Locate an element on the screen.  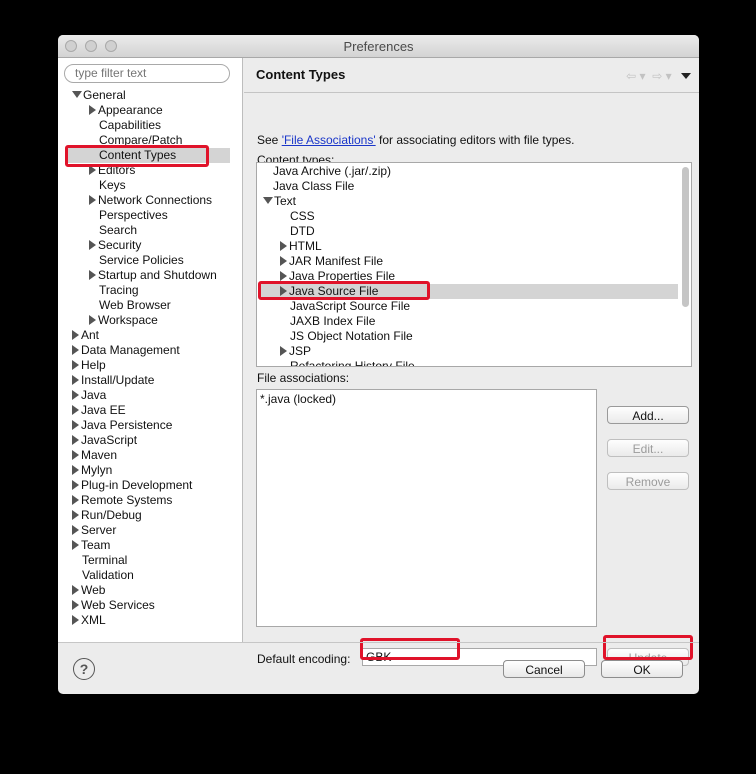
content-type-item: JavaScript Source File is located at coordinates (469, 306).